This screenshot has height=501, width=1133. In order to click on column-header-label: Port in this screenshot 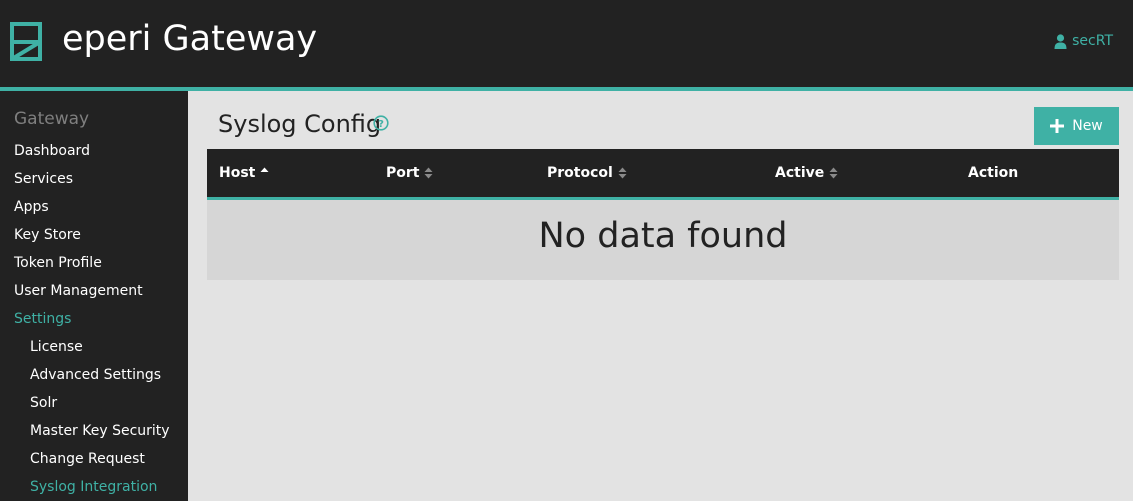, I will do `click(403, 173)`.